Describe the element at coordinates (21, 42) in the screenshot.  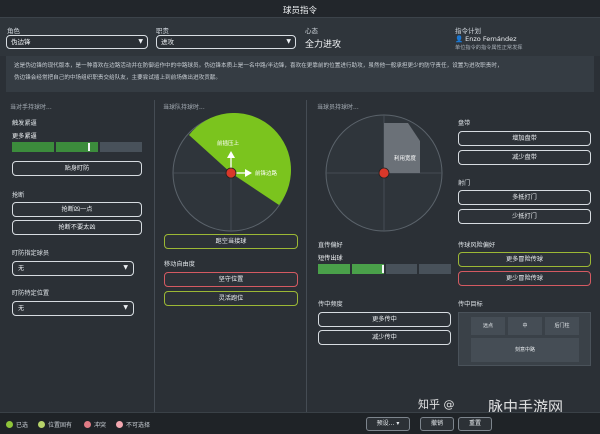
I see `role-value: 伪边锋` at that location.